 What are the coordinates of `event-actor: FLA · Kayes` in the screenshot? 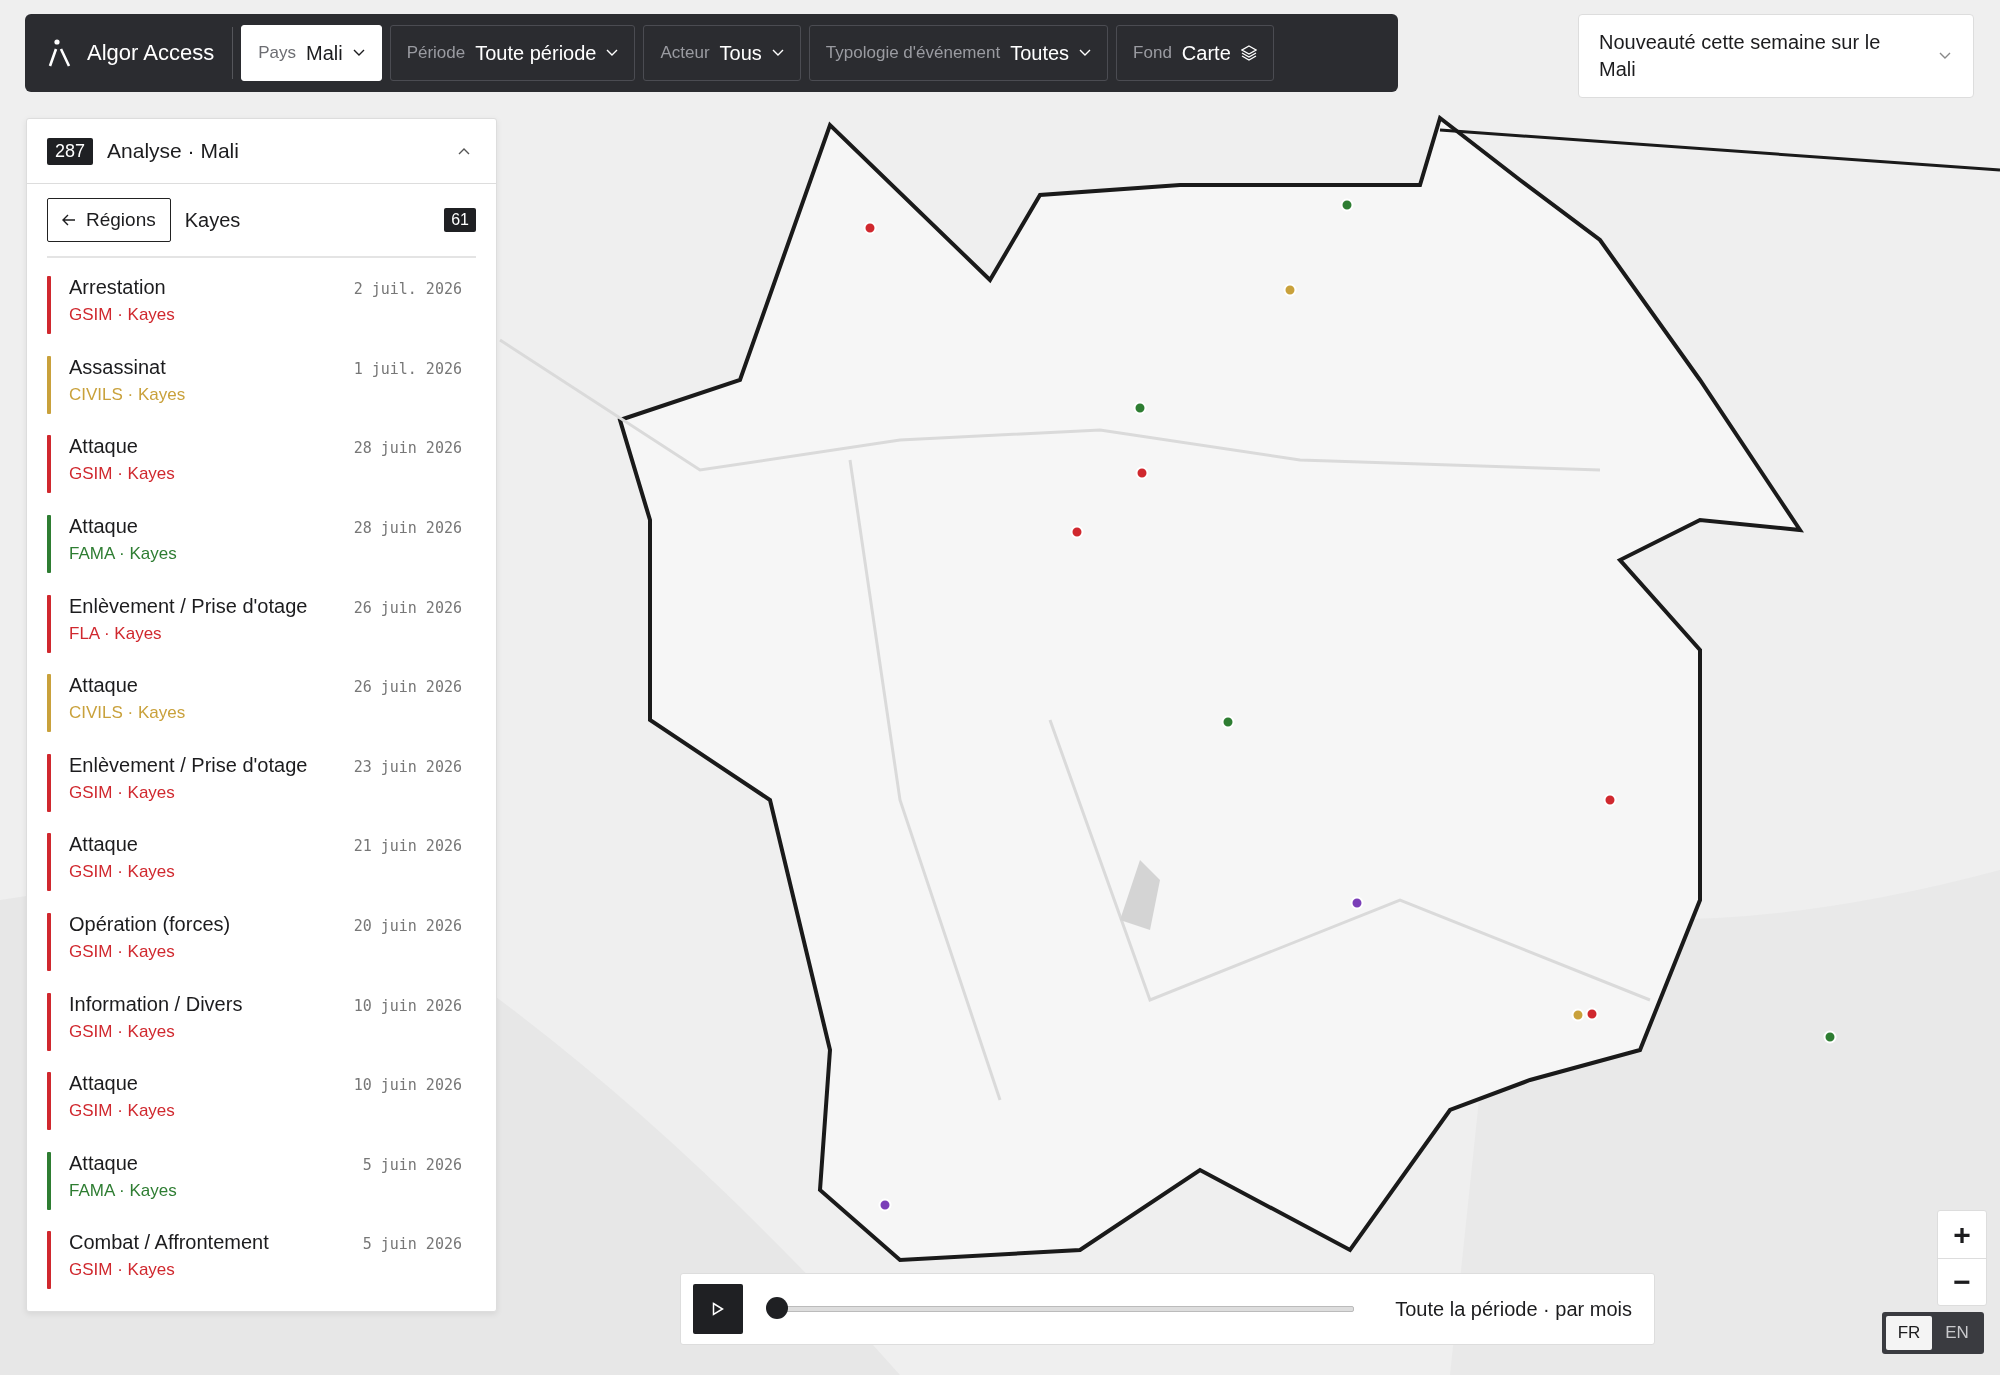 It's located at (116, 633).